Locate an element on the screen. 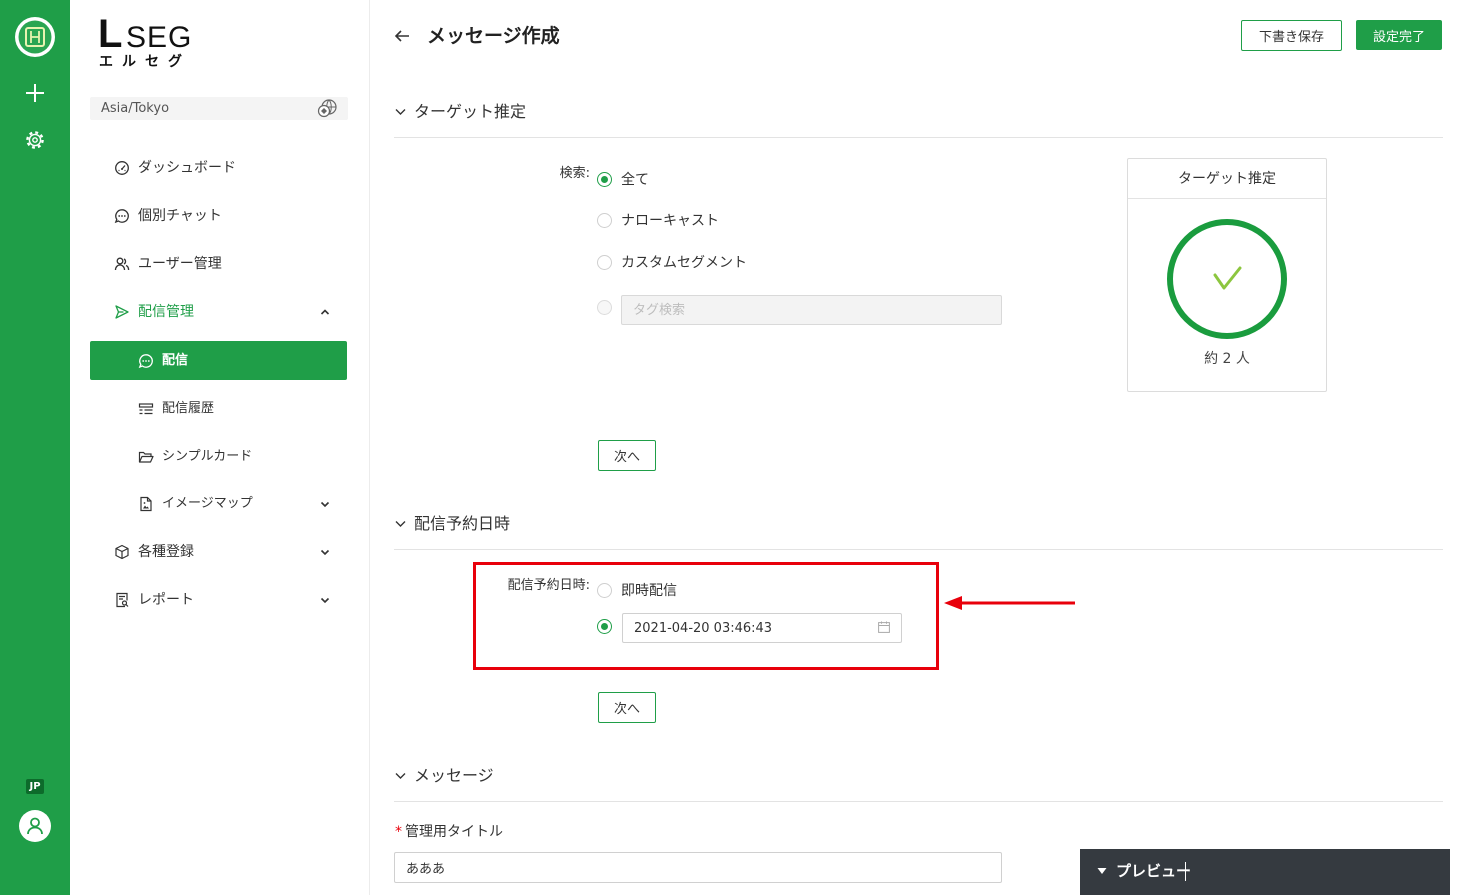  chevron-up-icon is located at coordinates (325, 312).